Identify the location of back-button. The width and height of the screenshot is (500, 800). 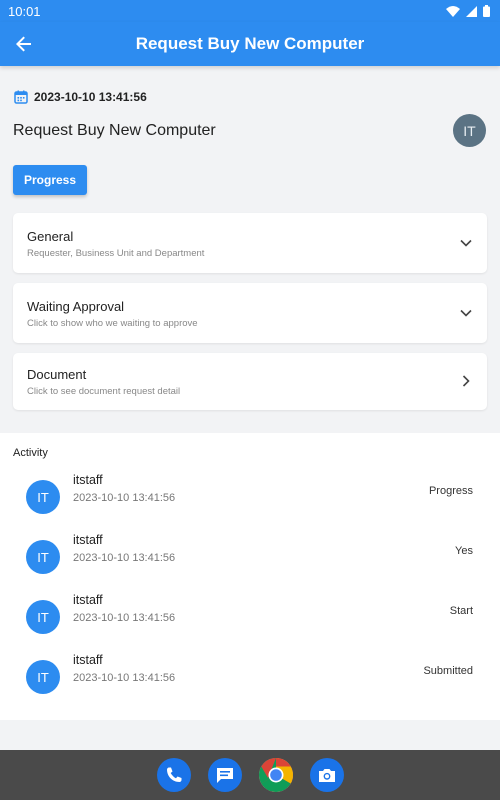
(24, 44).